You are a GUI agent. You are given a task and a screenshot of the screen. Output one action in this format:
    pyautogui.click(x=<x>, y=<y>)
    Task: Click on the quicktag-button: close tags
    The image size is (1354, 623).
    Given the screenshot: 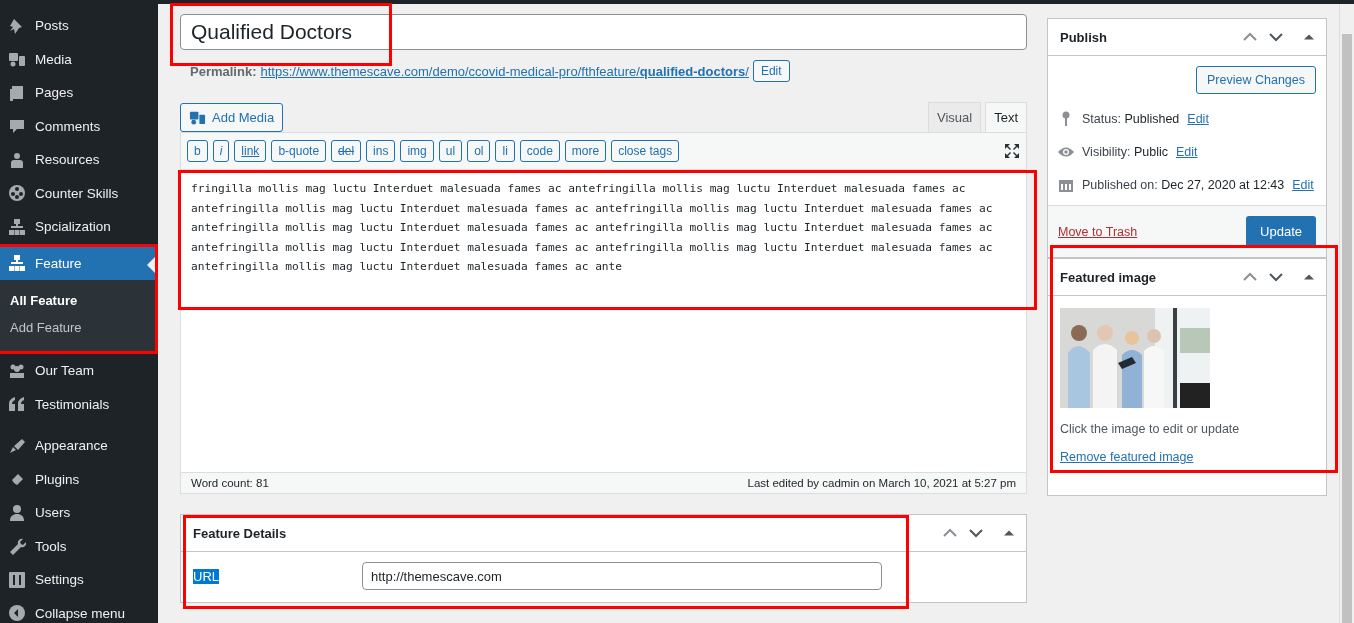 What is the action you would take?
    pyautogui.click(x=645, y=151)
    